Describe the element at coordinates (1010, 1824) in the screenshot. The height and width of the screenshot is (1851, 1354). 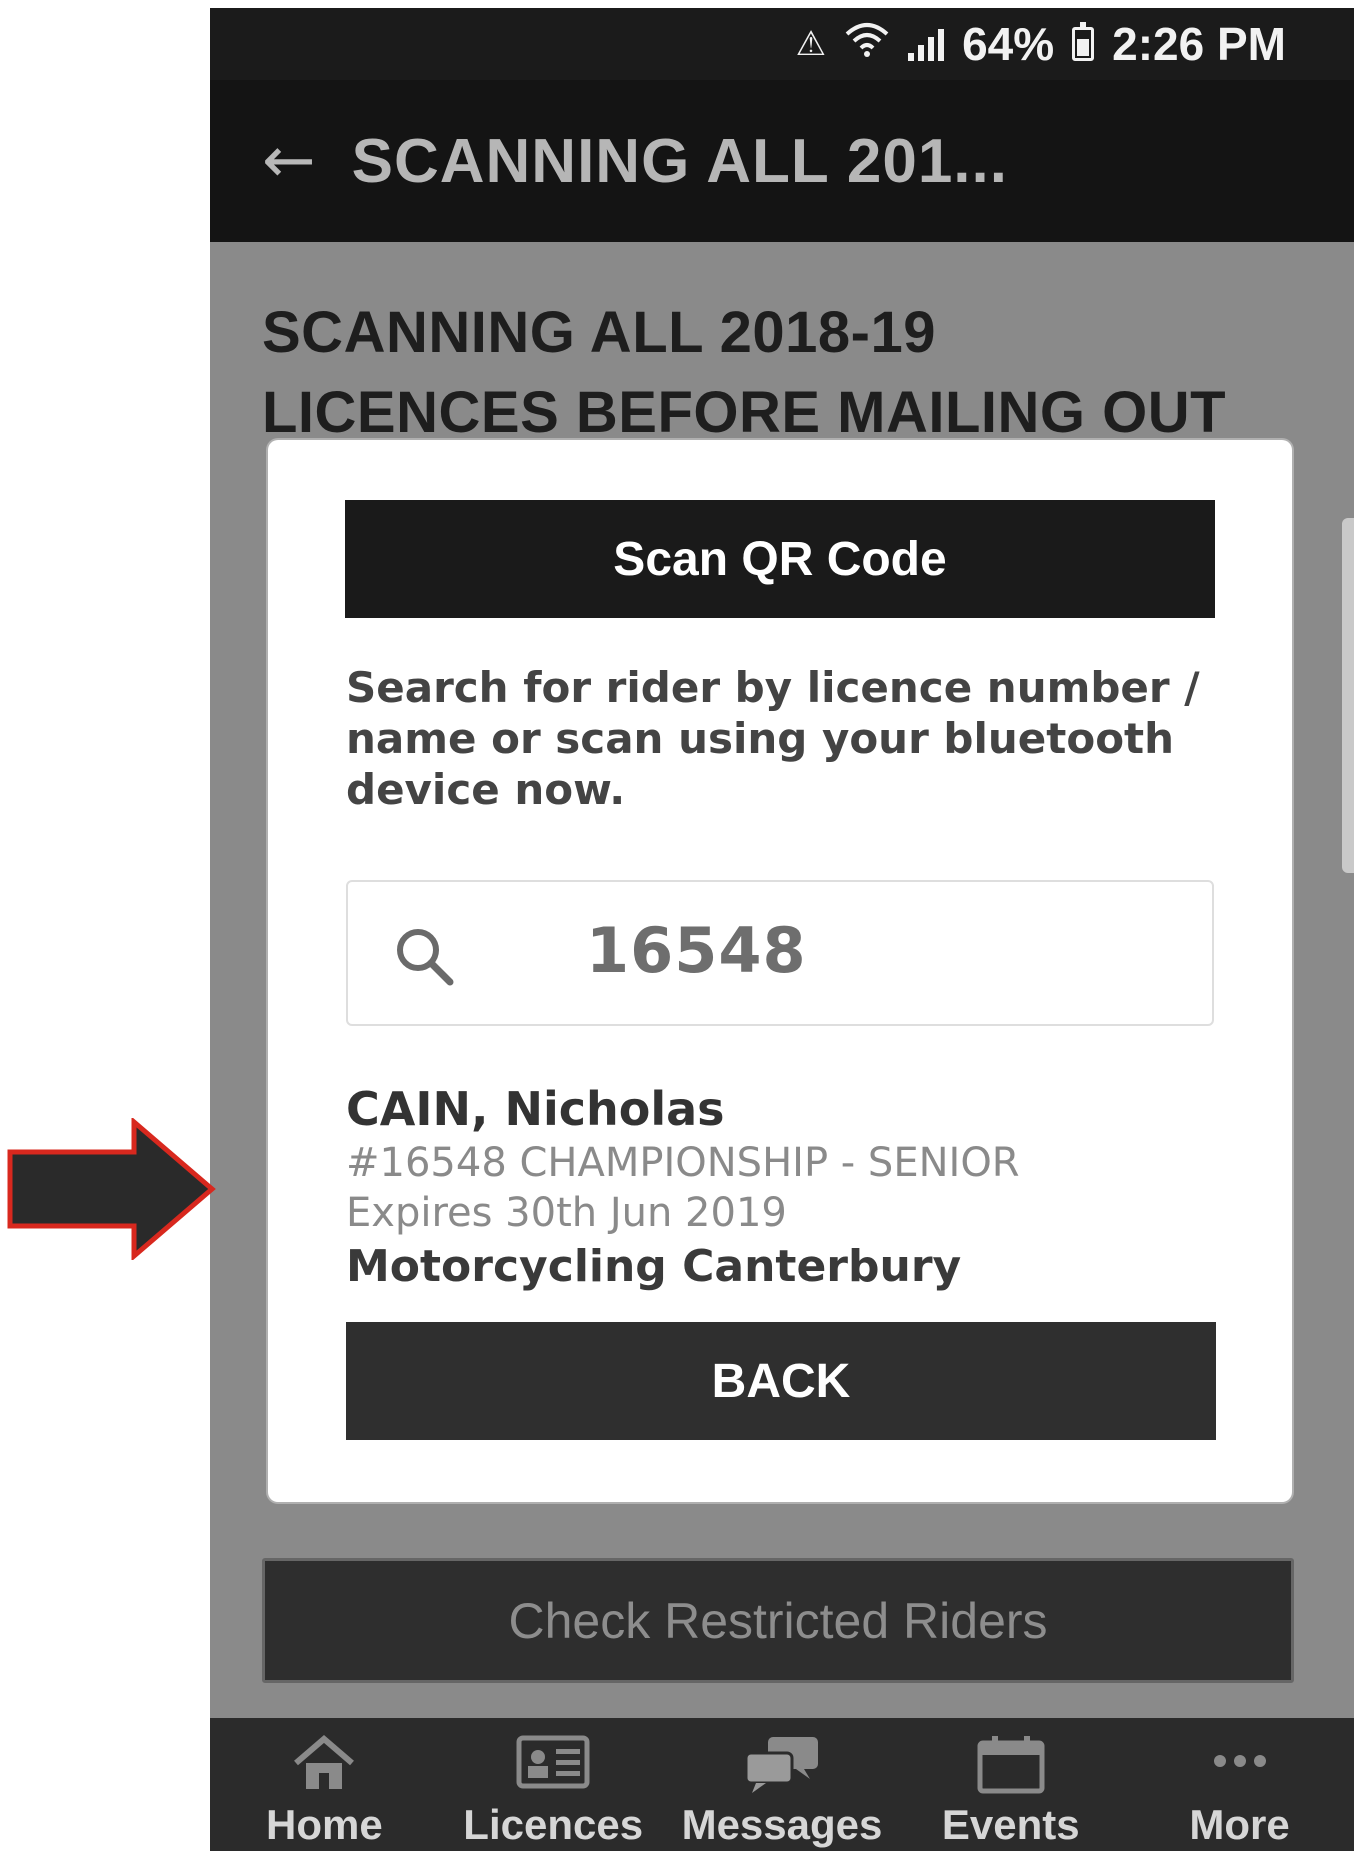
I see `nav-label-events: Events` at that location.